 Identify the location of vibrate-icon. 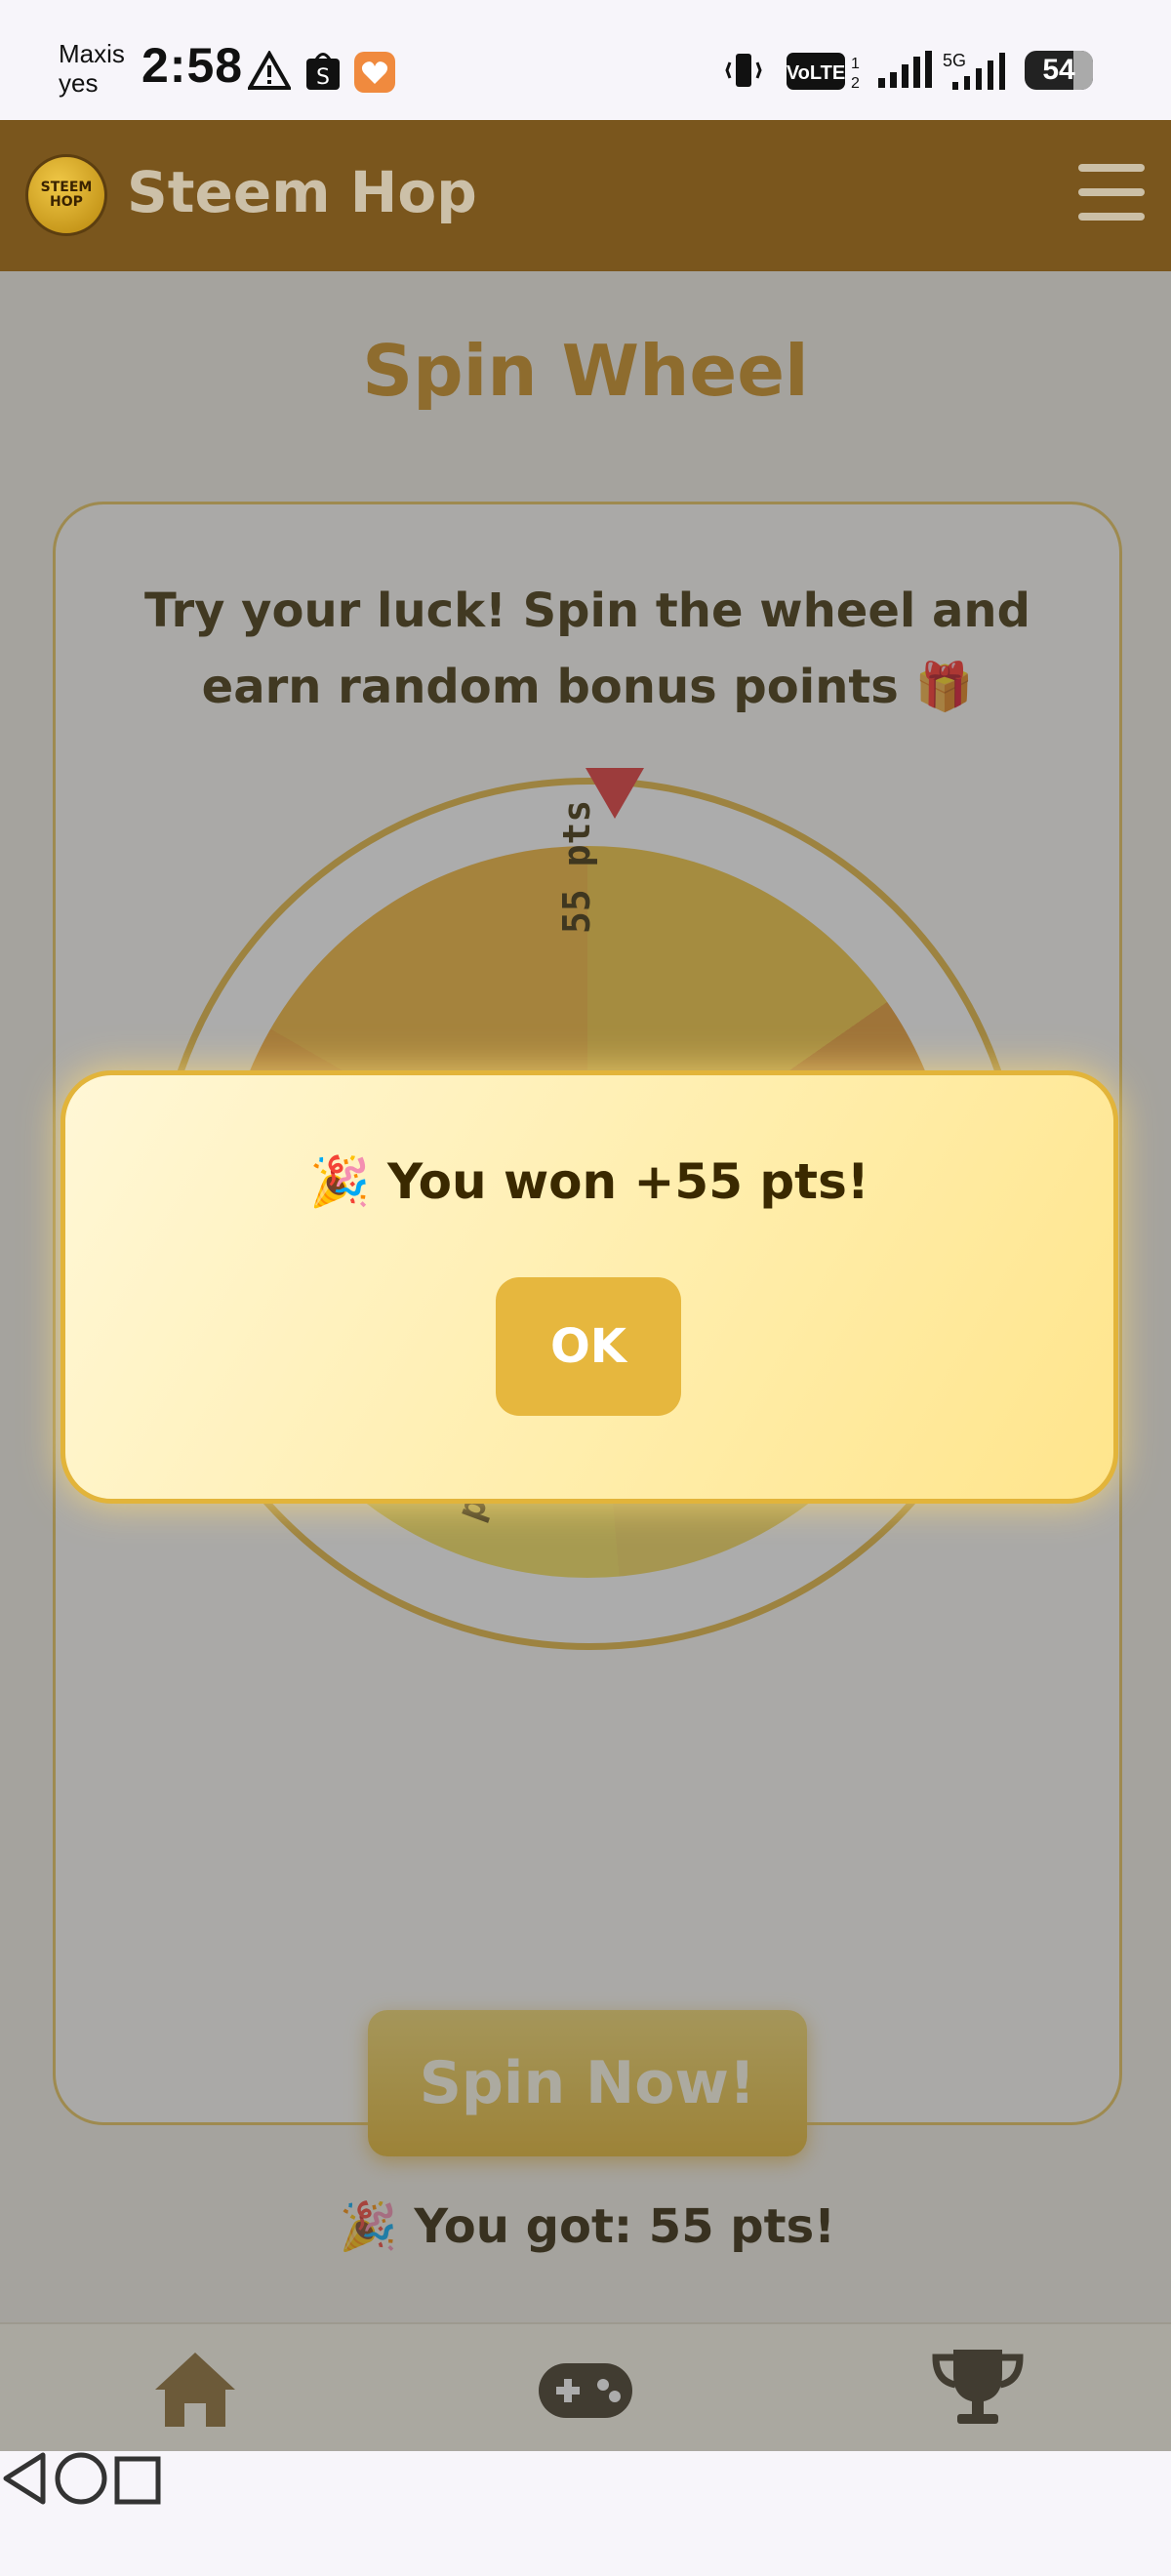
(743, 70).